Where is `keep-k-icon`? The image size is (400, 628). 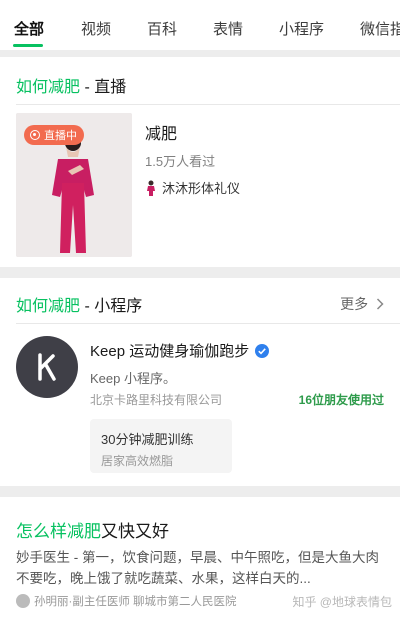 keep-k-icon is located at coordinates (47, 367).